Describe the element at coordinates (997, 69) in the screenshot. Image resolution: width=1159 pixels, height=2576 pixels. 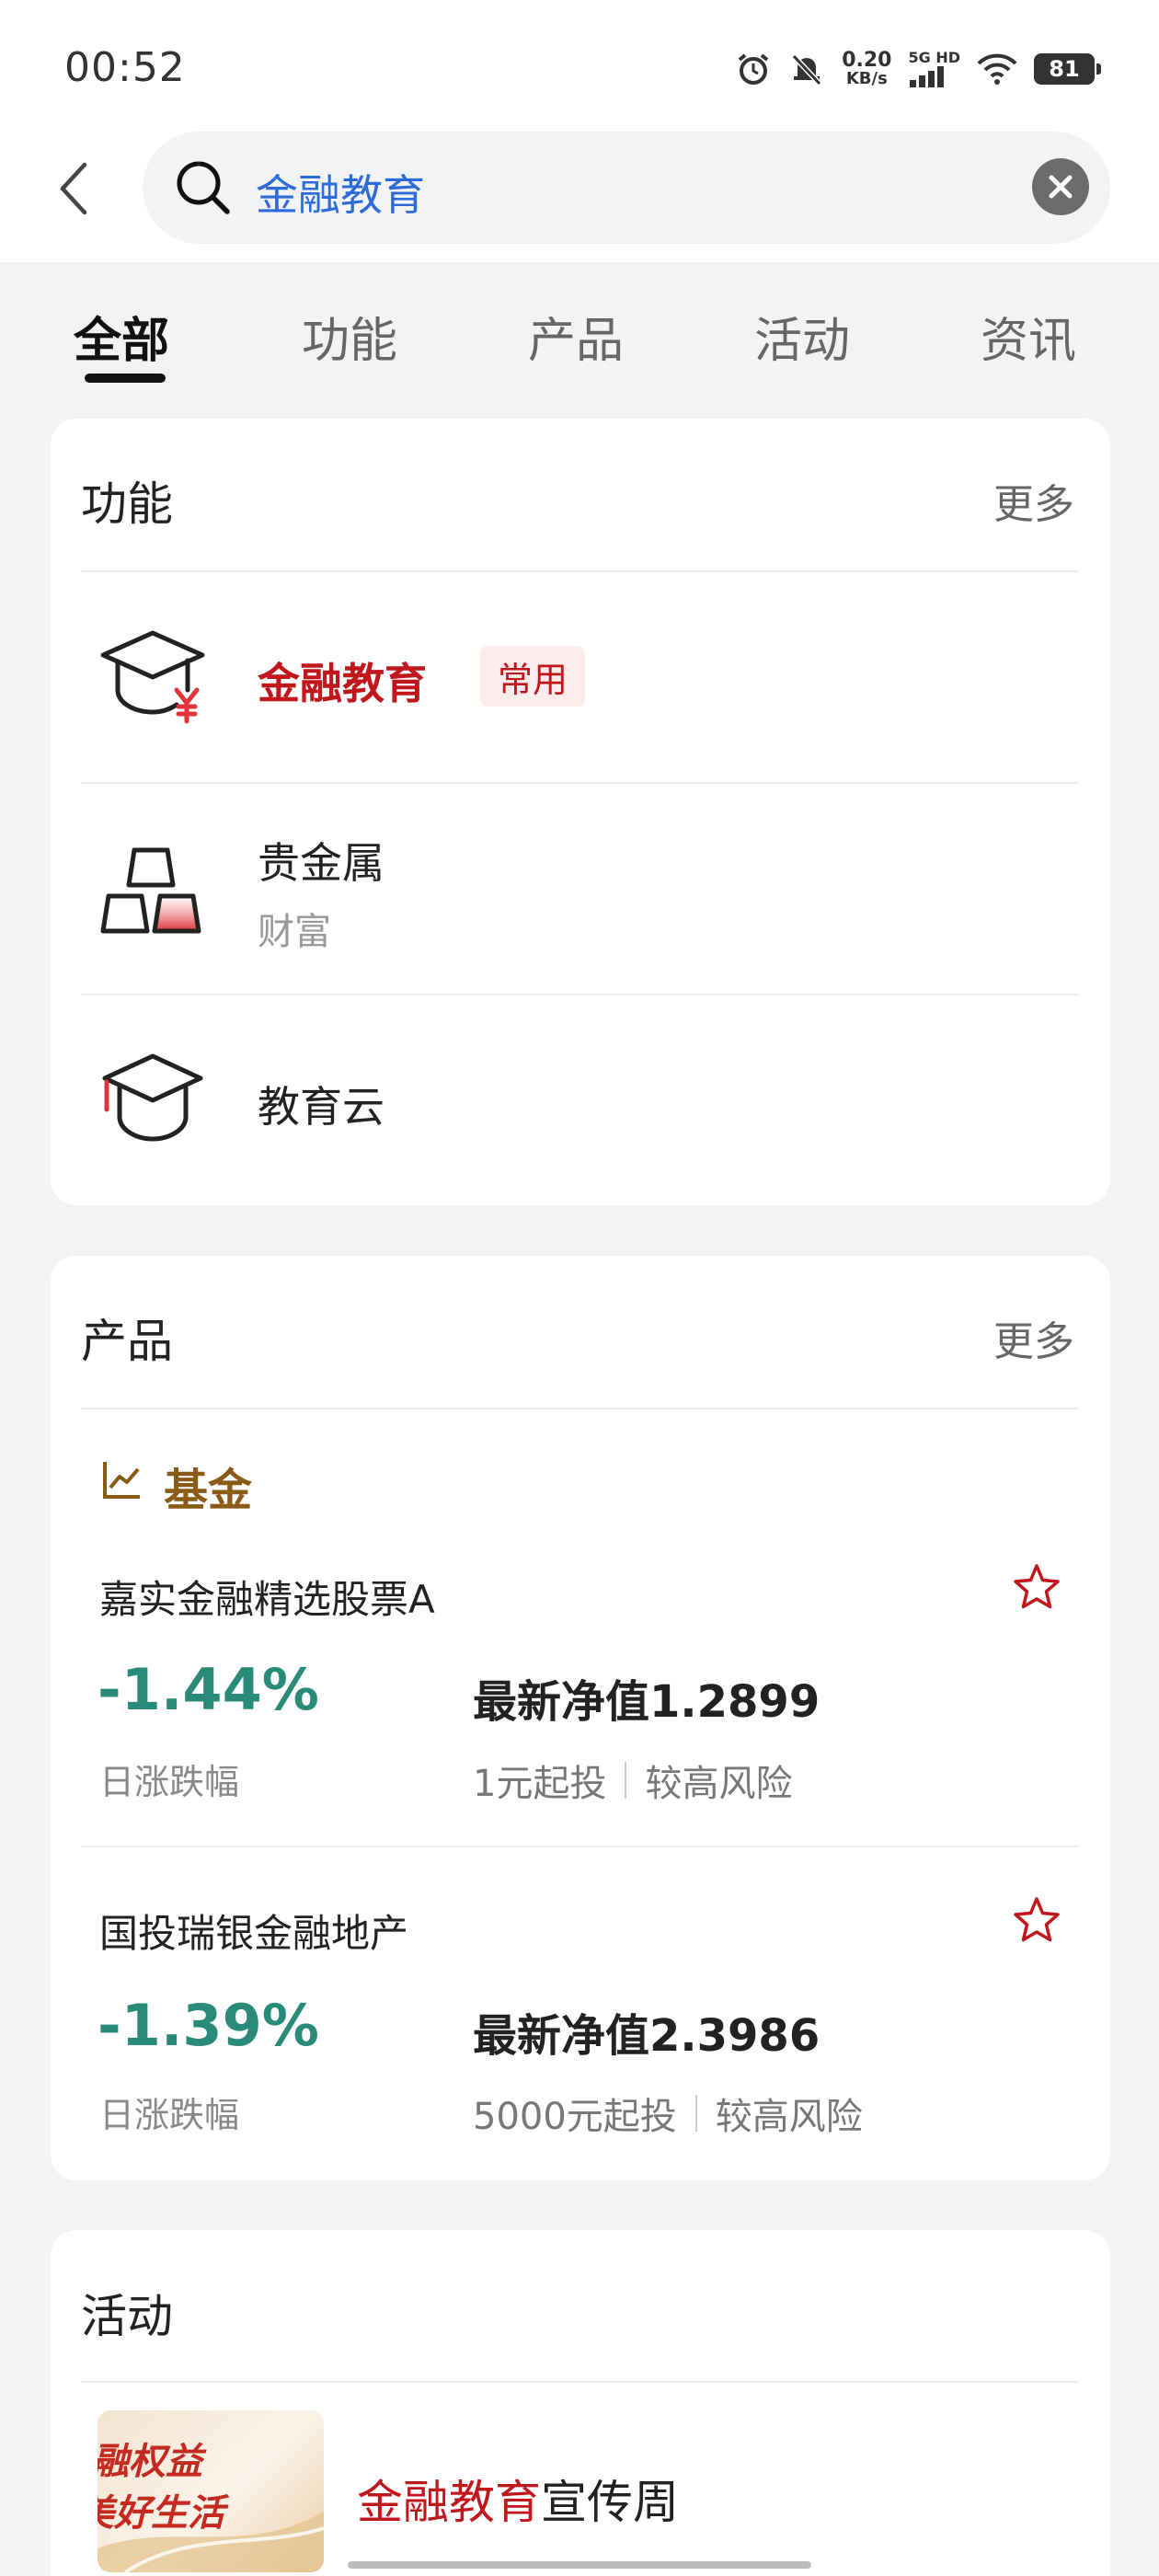
I see `wifi-icon` at that location.